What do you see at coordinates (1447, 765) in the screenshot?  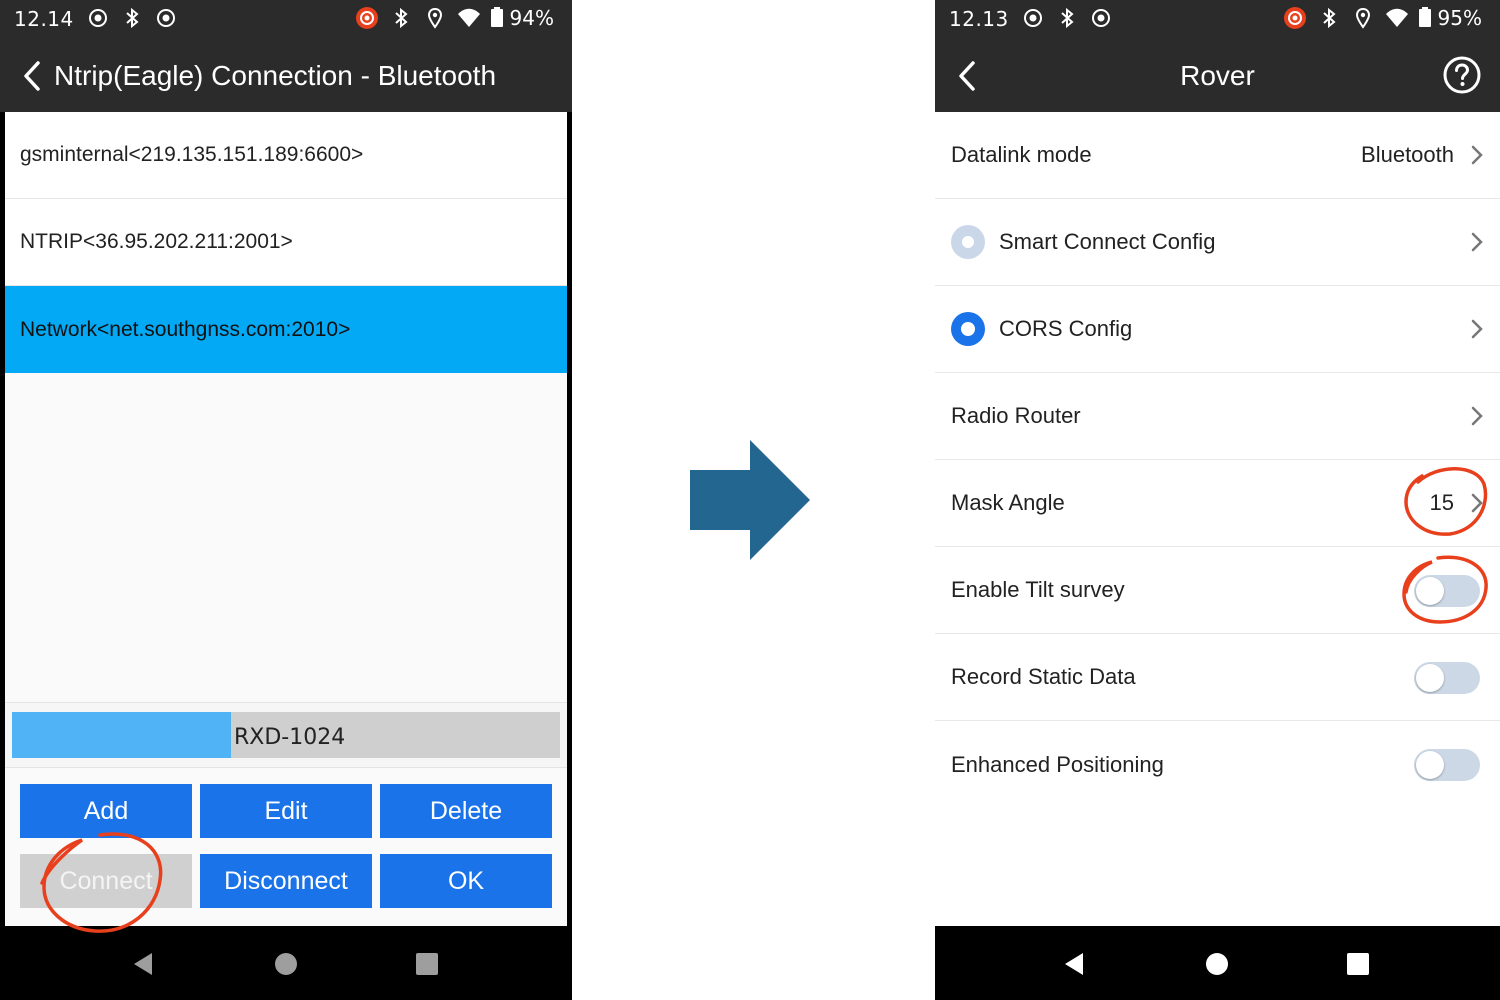 I see `enhanced-positioning-toggle` at bounding box center [1447, 765].